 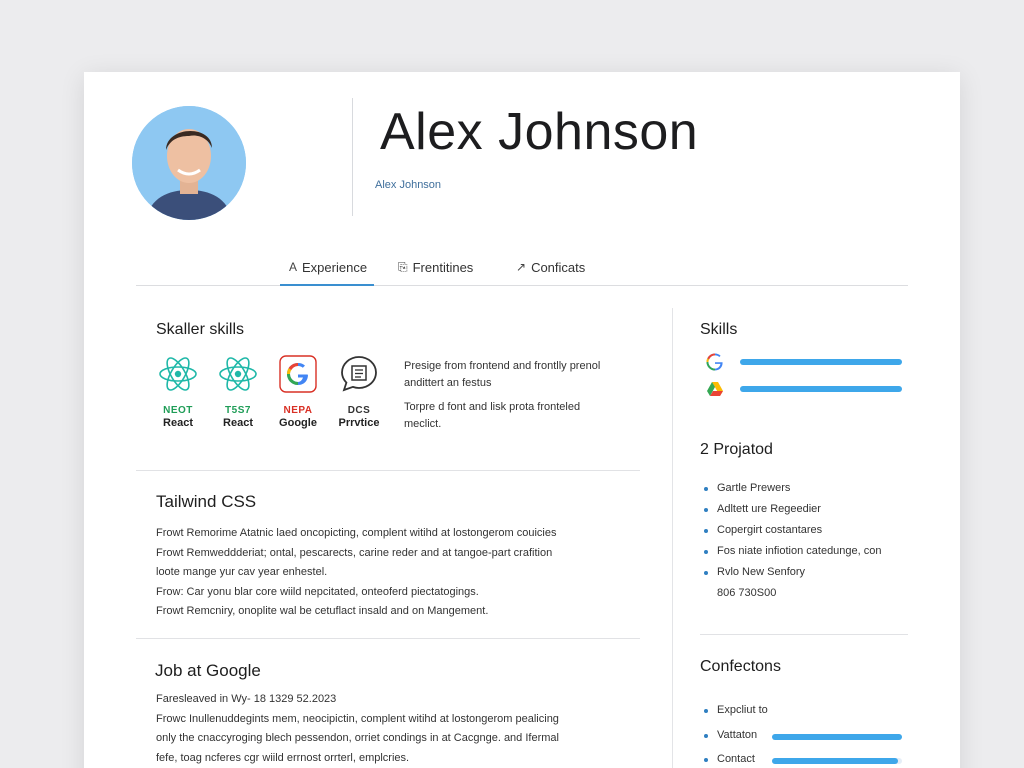 What do you see at coordinates (737, 735) in the screenshot?
I see `connection-label: Vattaton` at bounding box center [737, 735].